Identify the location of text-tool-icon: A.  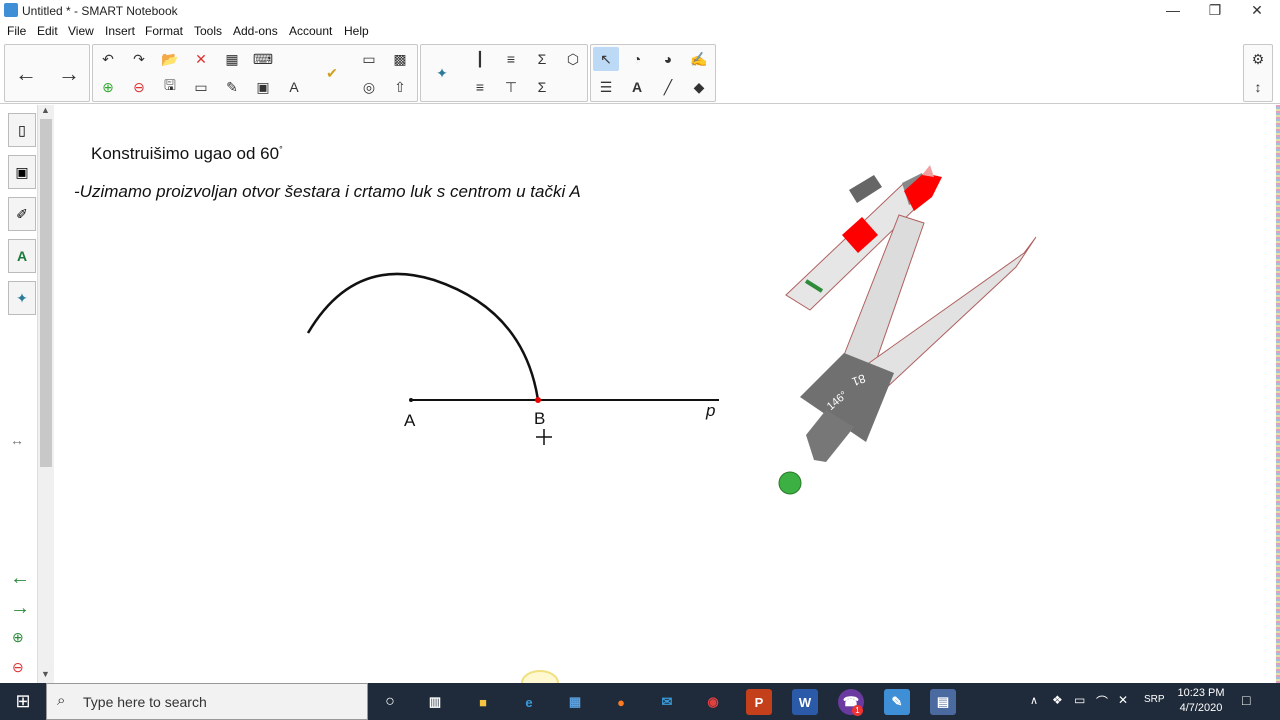
(637, 87).